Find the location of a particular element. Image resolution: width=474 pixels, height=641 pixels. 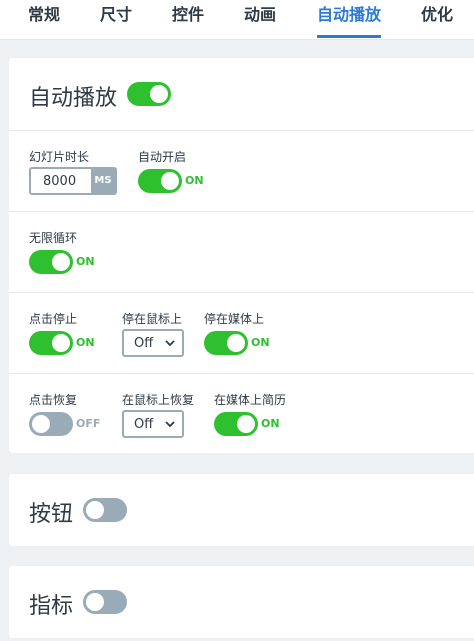

resume-on-hover-value: Off is located at coordinates (144, 424).